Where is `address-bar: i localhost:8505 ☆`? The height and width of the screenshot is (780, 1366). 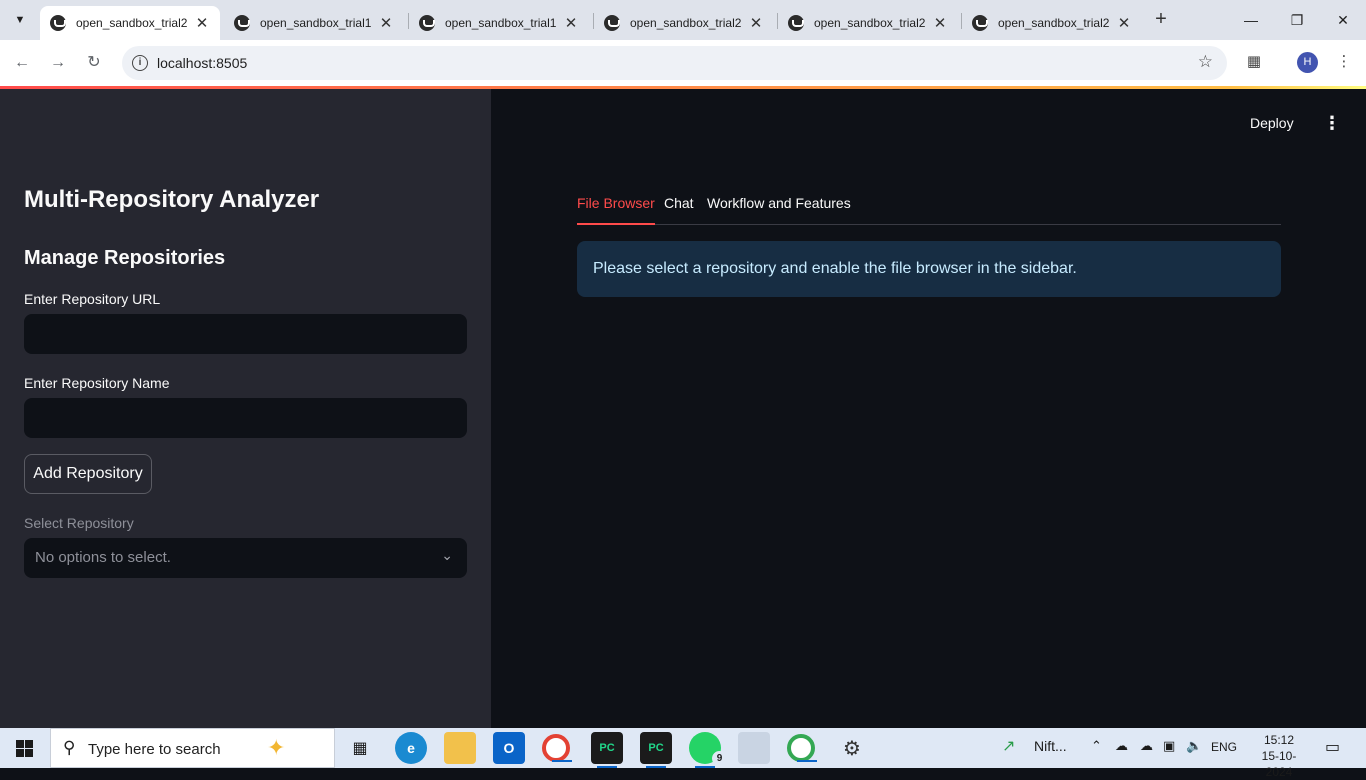
address-bar: i localhost:8505 ☆ is located at coordinates (674, 63).